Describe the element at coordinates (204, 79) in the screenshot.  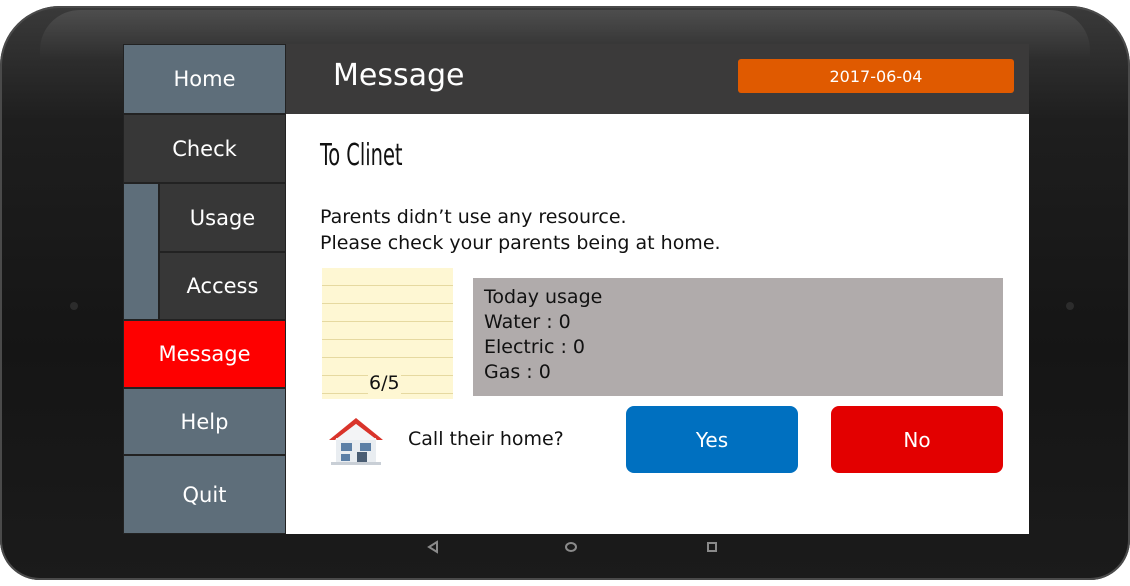
I see `sidebar-item-home: Home` at that location.